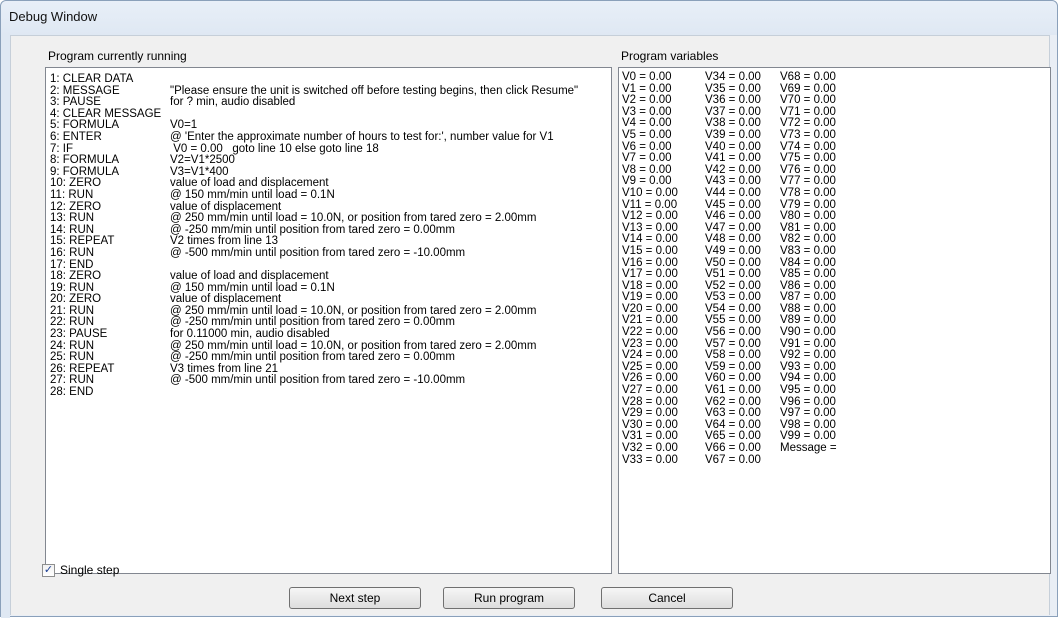 This screenshot has height=618, width=1058. Describe the element at coordinates (733, 448) in the screenshot. I see `variable-value: V66 = 0.00` at that location.